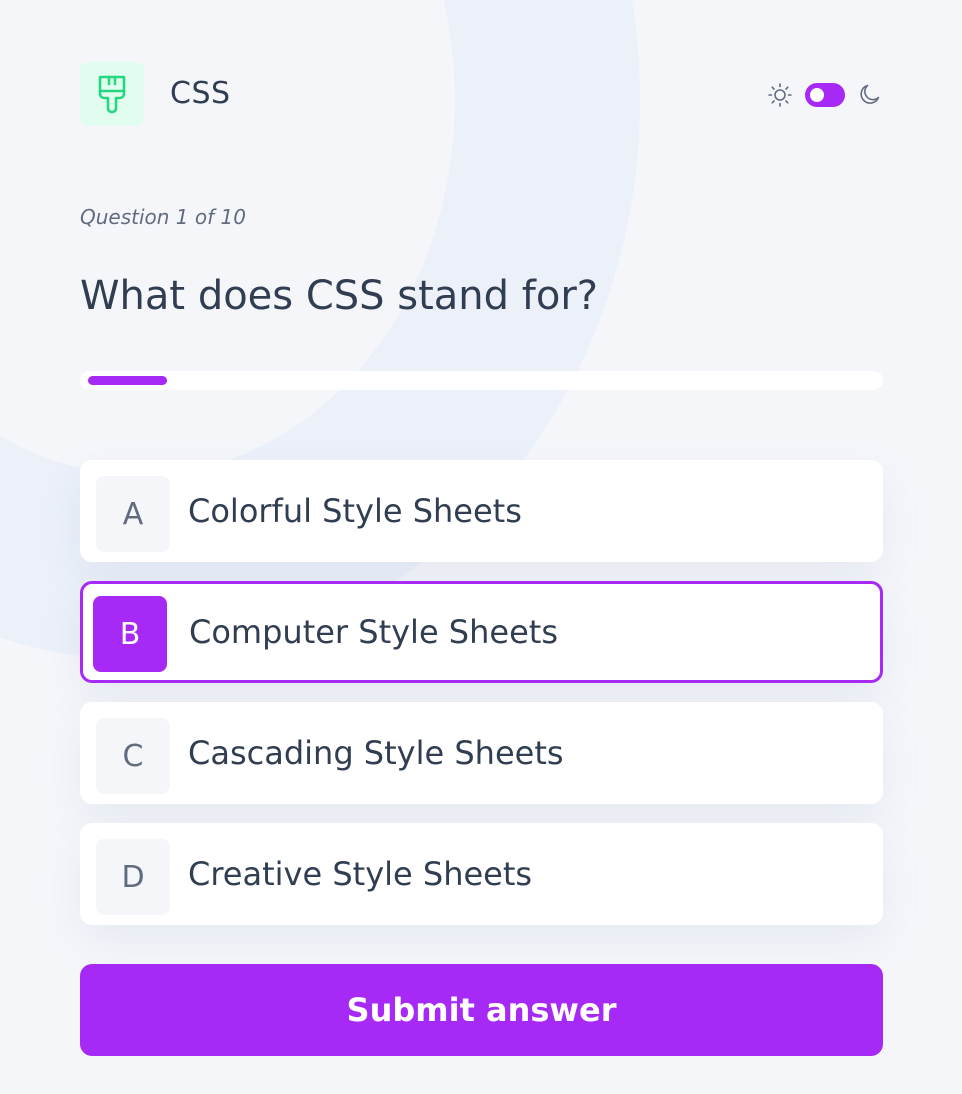 The height and width of the screenshot is (1094, 962). I want to click on header: CSS, so click(481, 95).